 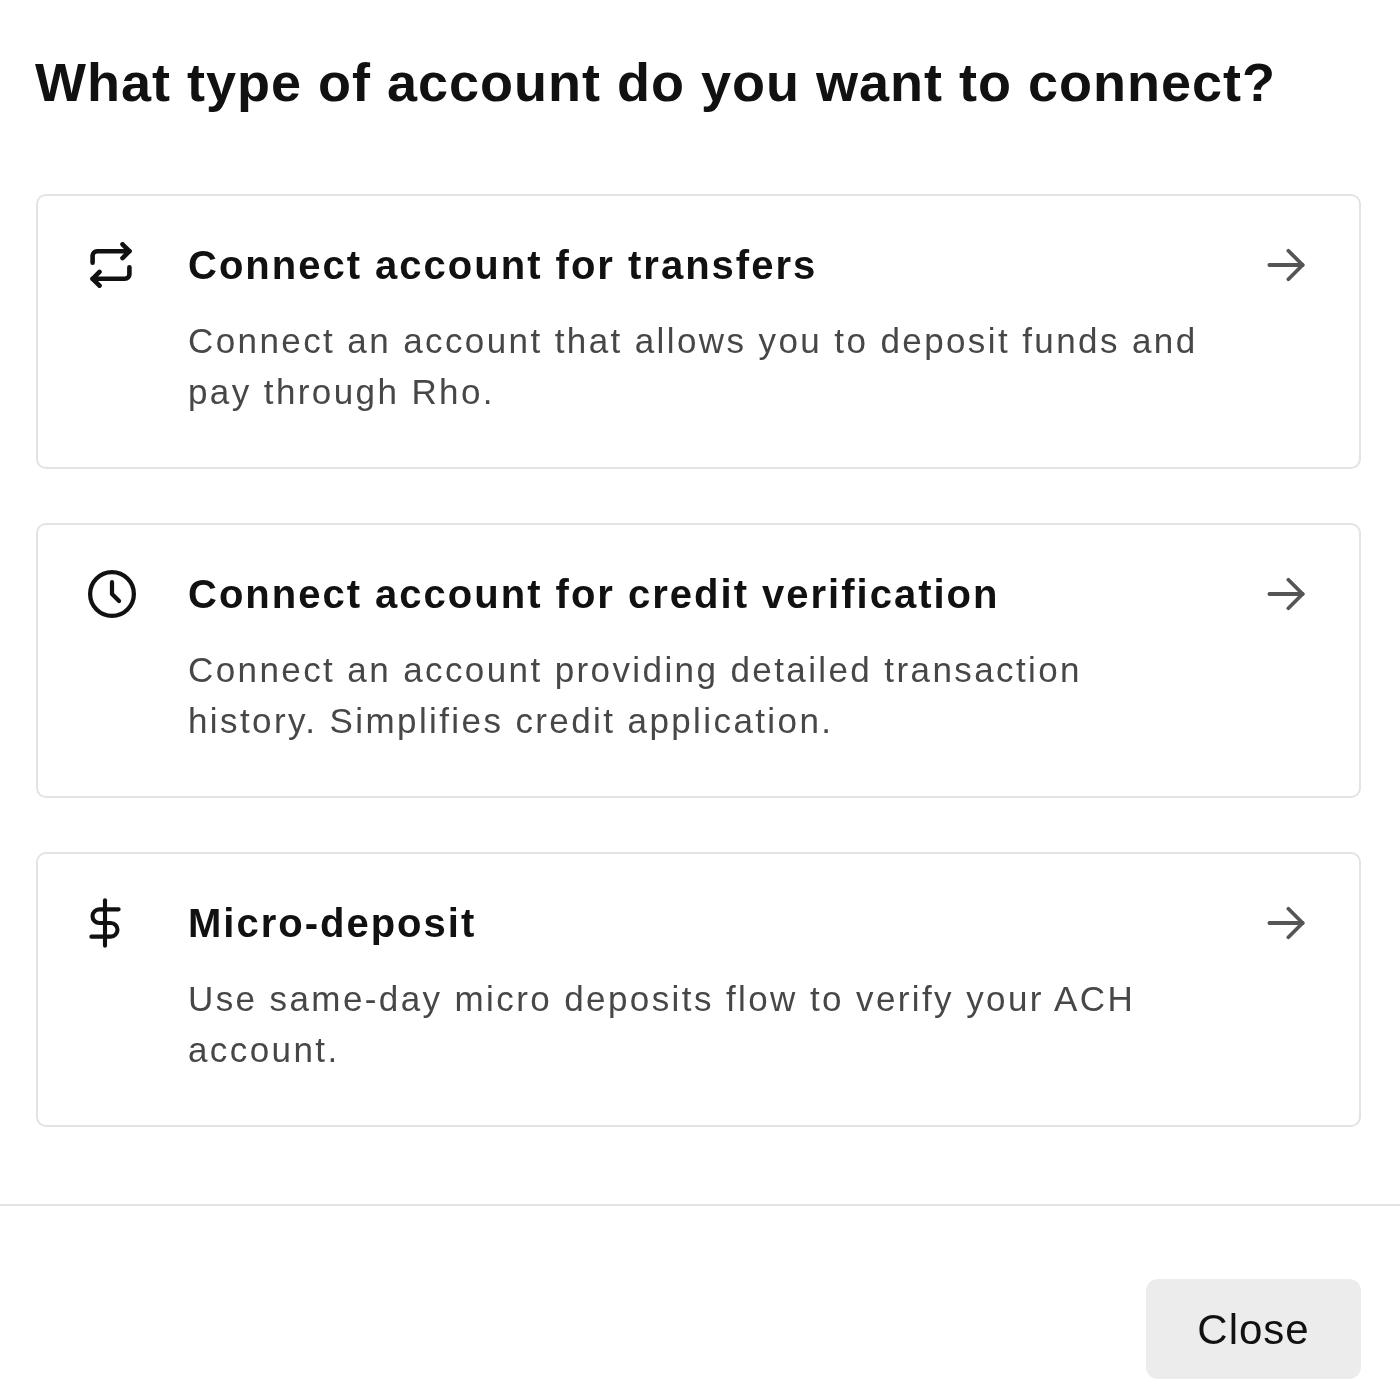 What do you see at coordinates (333, 923) in the screenshot?
I see `option-title: Micro-deposit` at bounding box center [333, 923].